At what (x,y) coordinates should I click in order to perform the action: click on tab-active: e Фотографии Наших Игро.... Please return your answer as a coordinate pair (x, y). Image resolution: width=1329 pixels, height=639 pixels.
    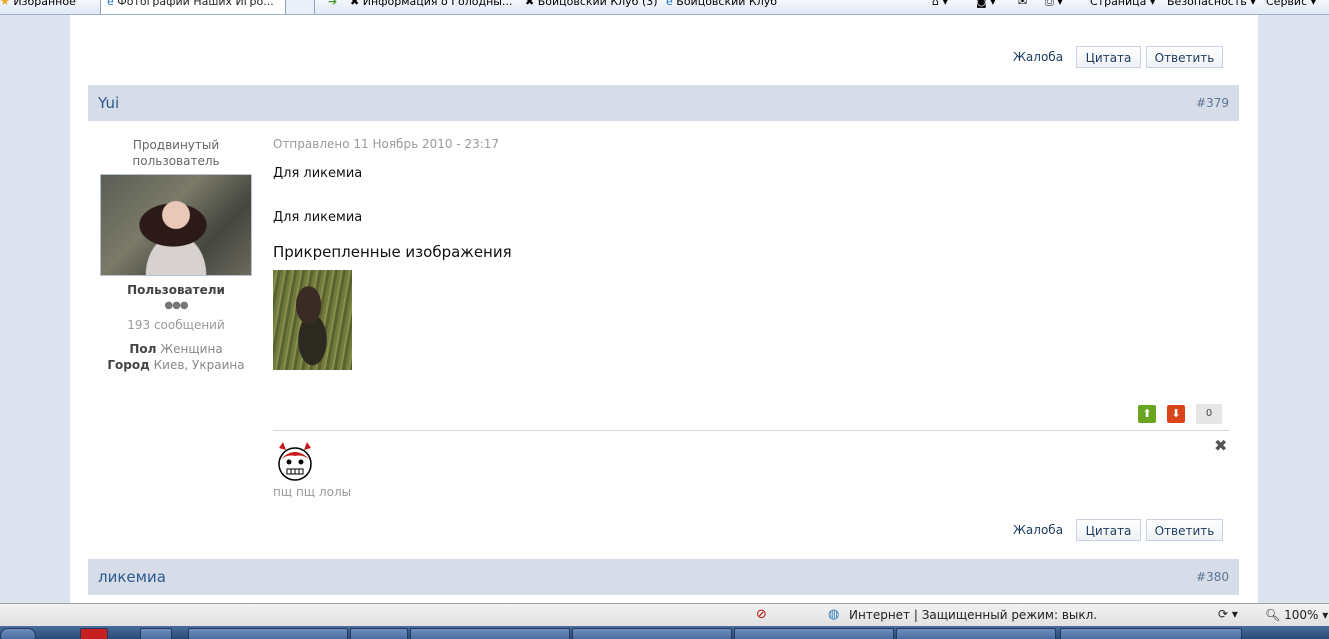
    Looking at the image, I should click on (193, 7).